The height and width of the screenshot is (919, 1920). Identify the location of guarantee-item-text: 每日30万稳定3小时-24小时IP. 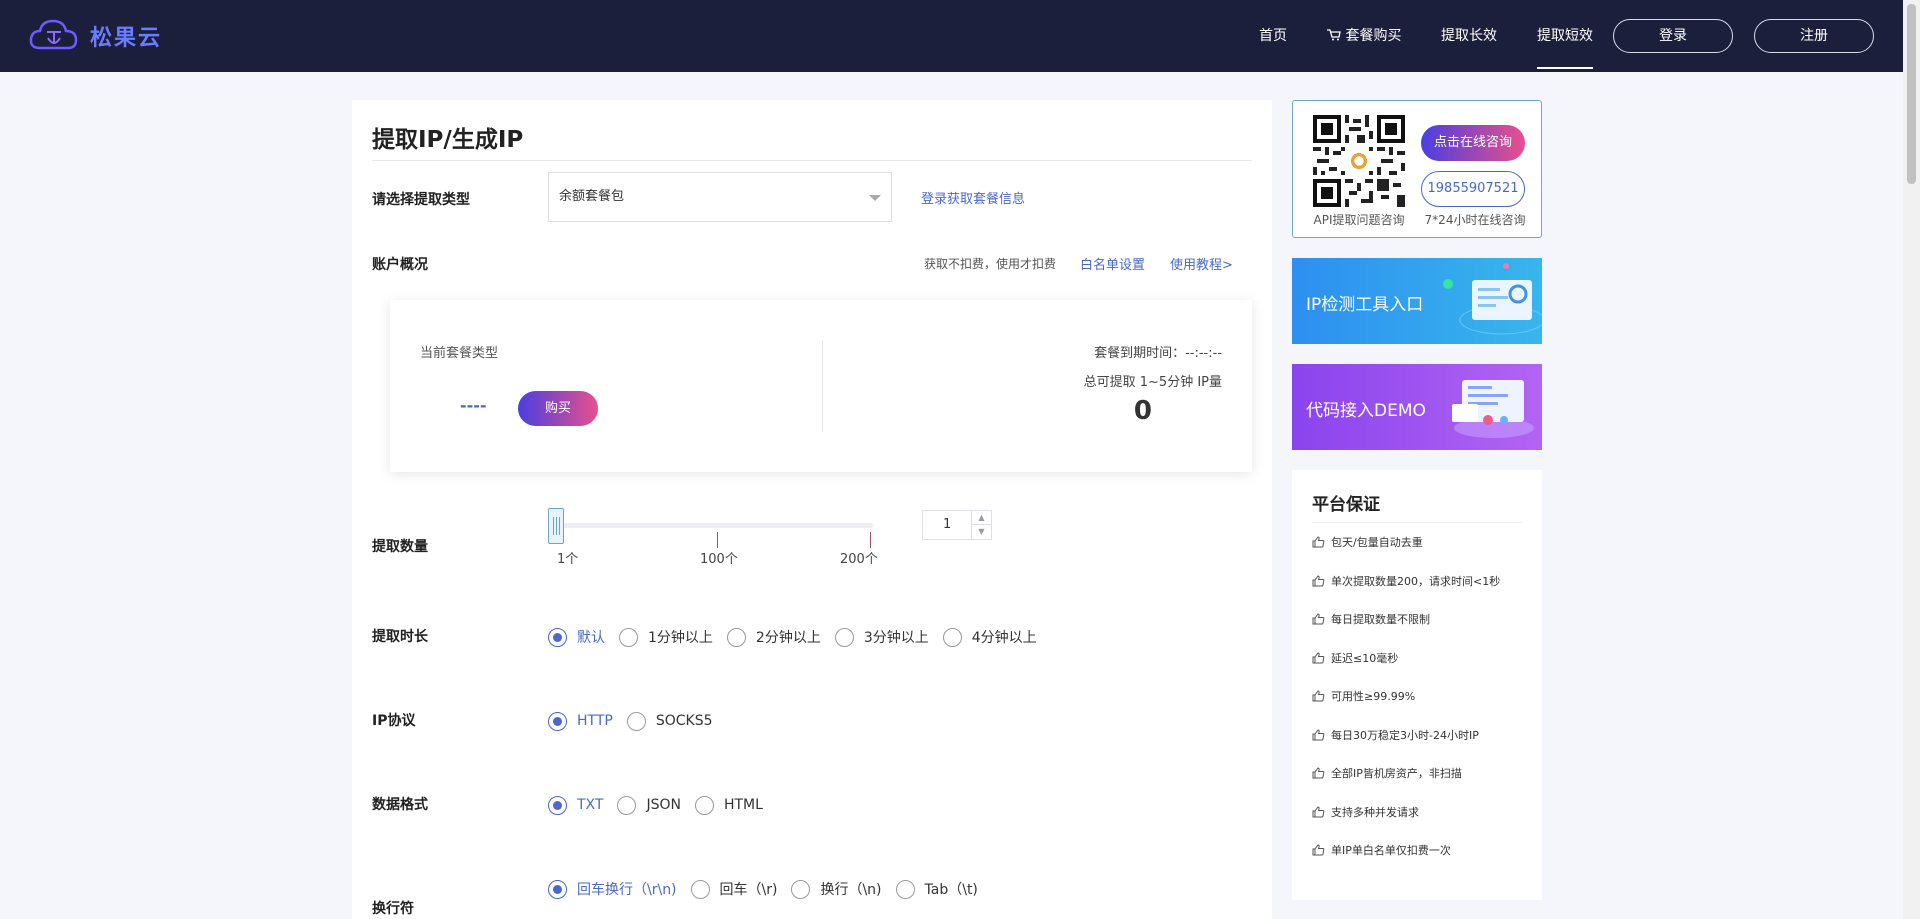
(1405, 735).